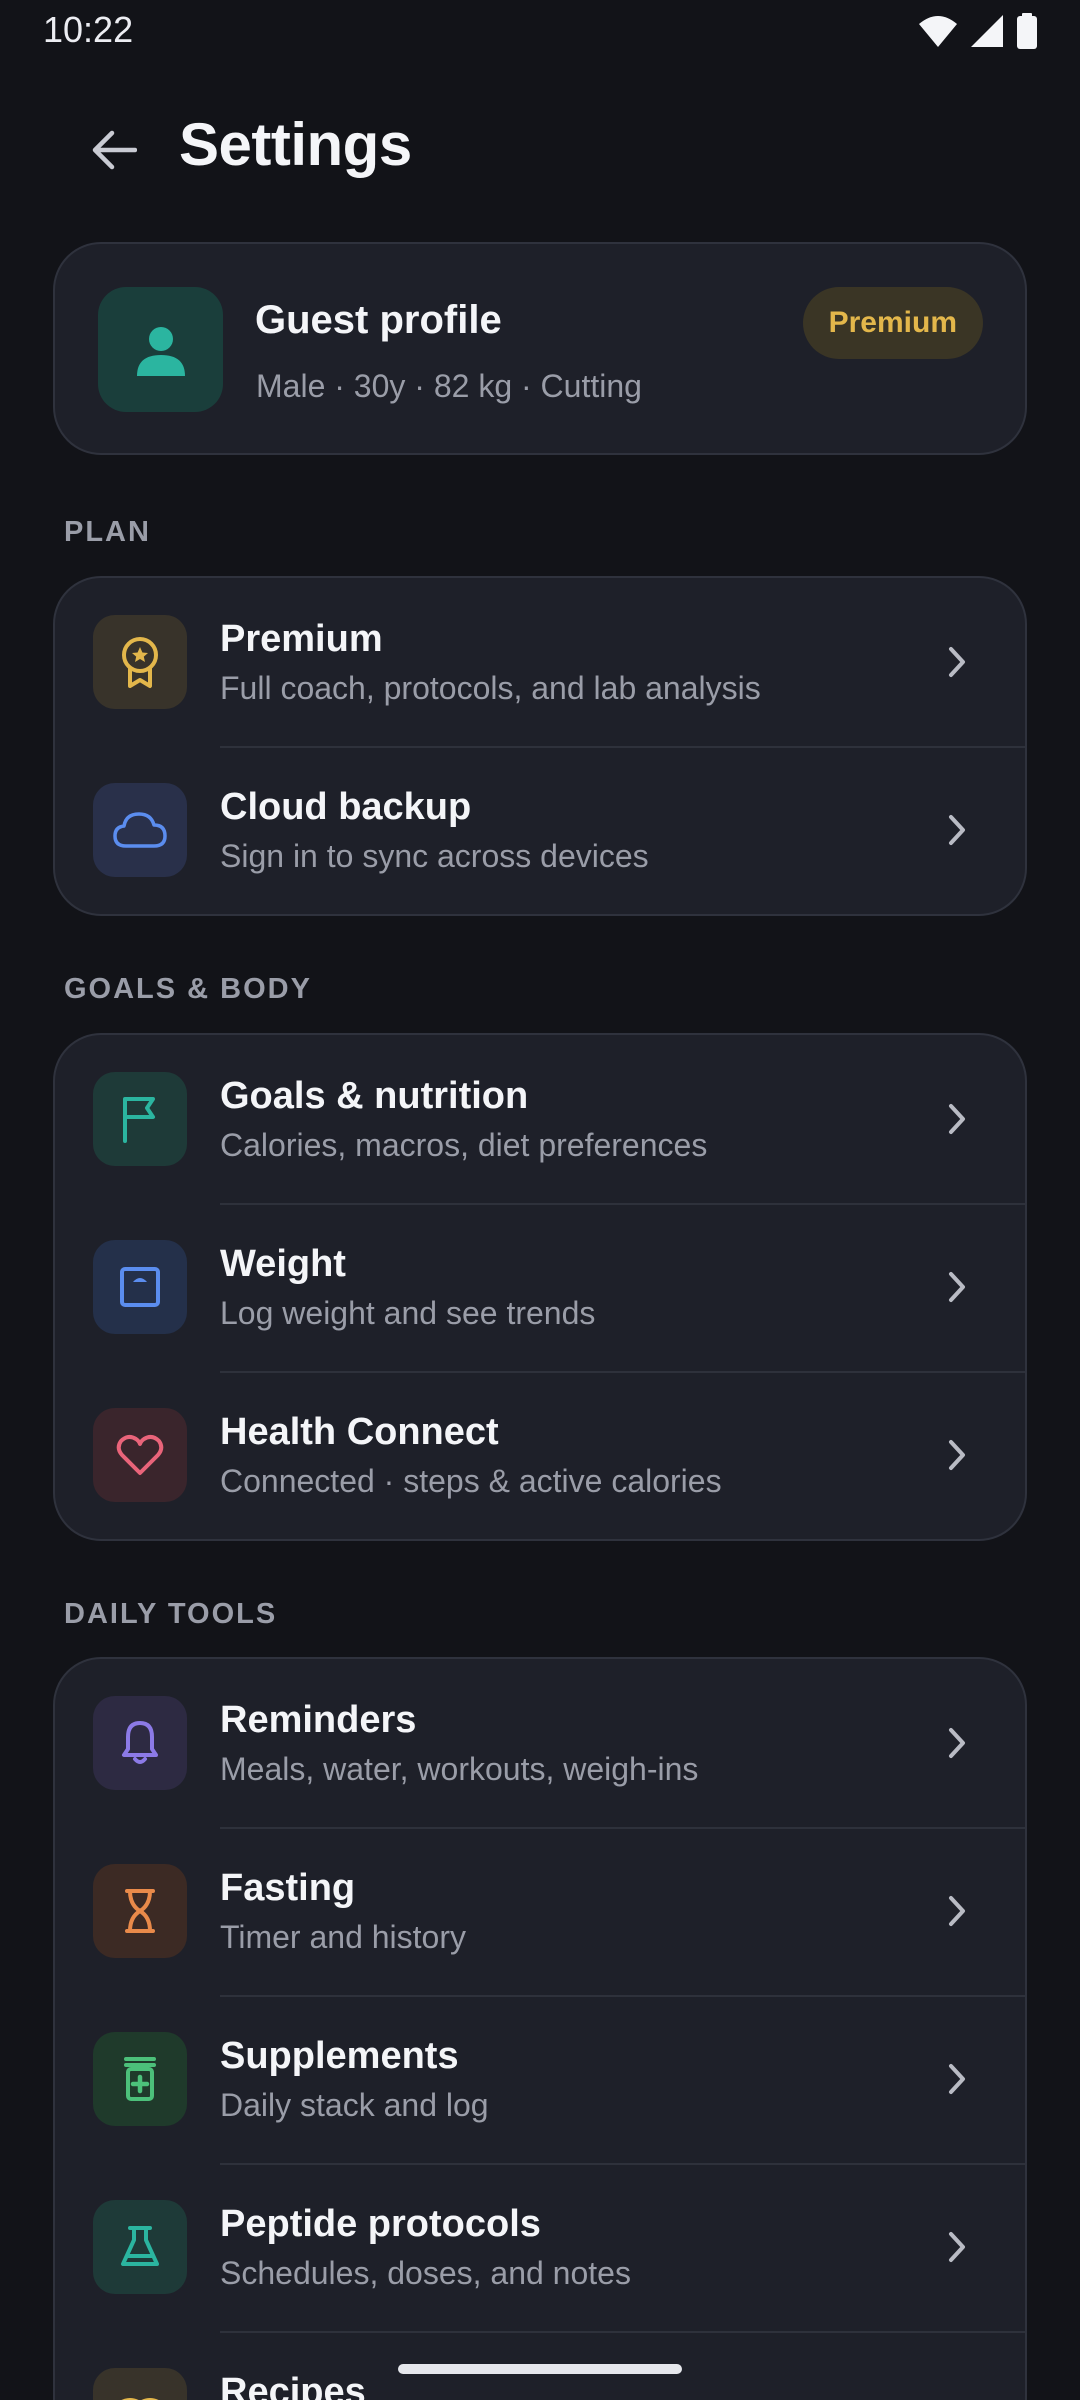 This screenshot has height=2400, width=1080. I want to click on avatar, so click(160, 349).